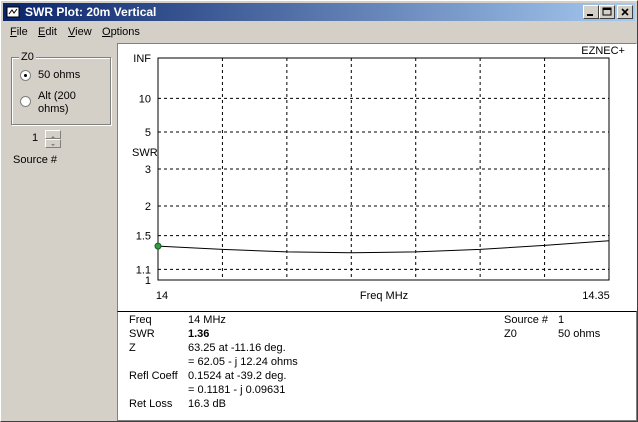  I want to click on swr-label: SWR, so click(142, 334).